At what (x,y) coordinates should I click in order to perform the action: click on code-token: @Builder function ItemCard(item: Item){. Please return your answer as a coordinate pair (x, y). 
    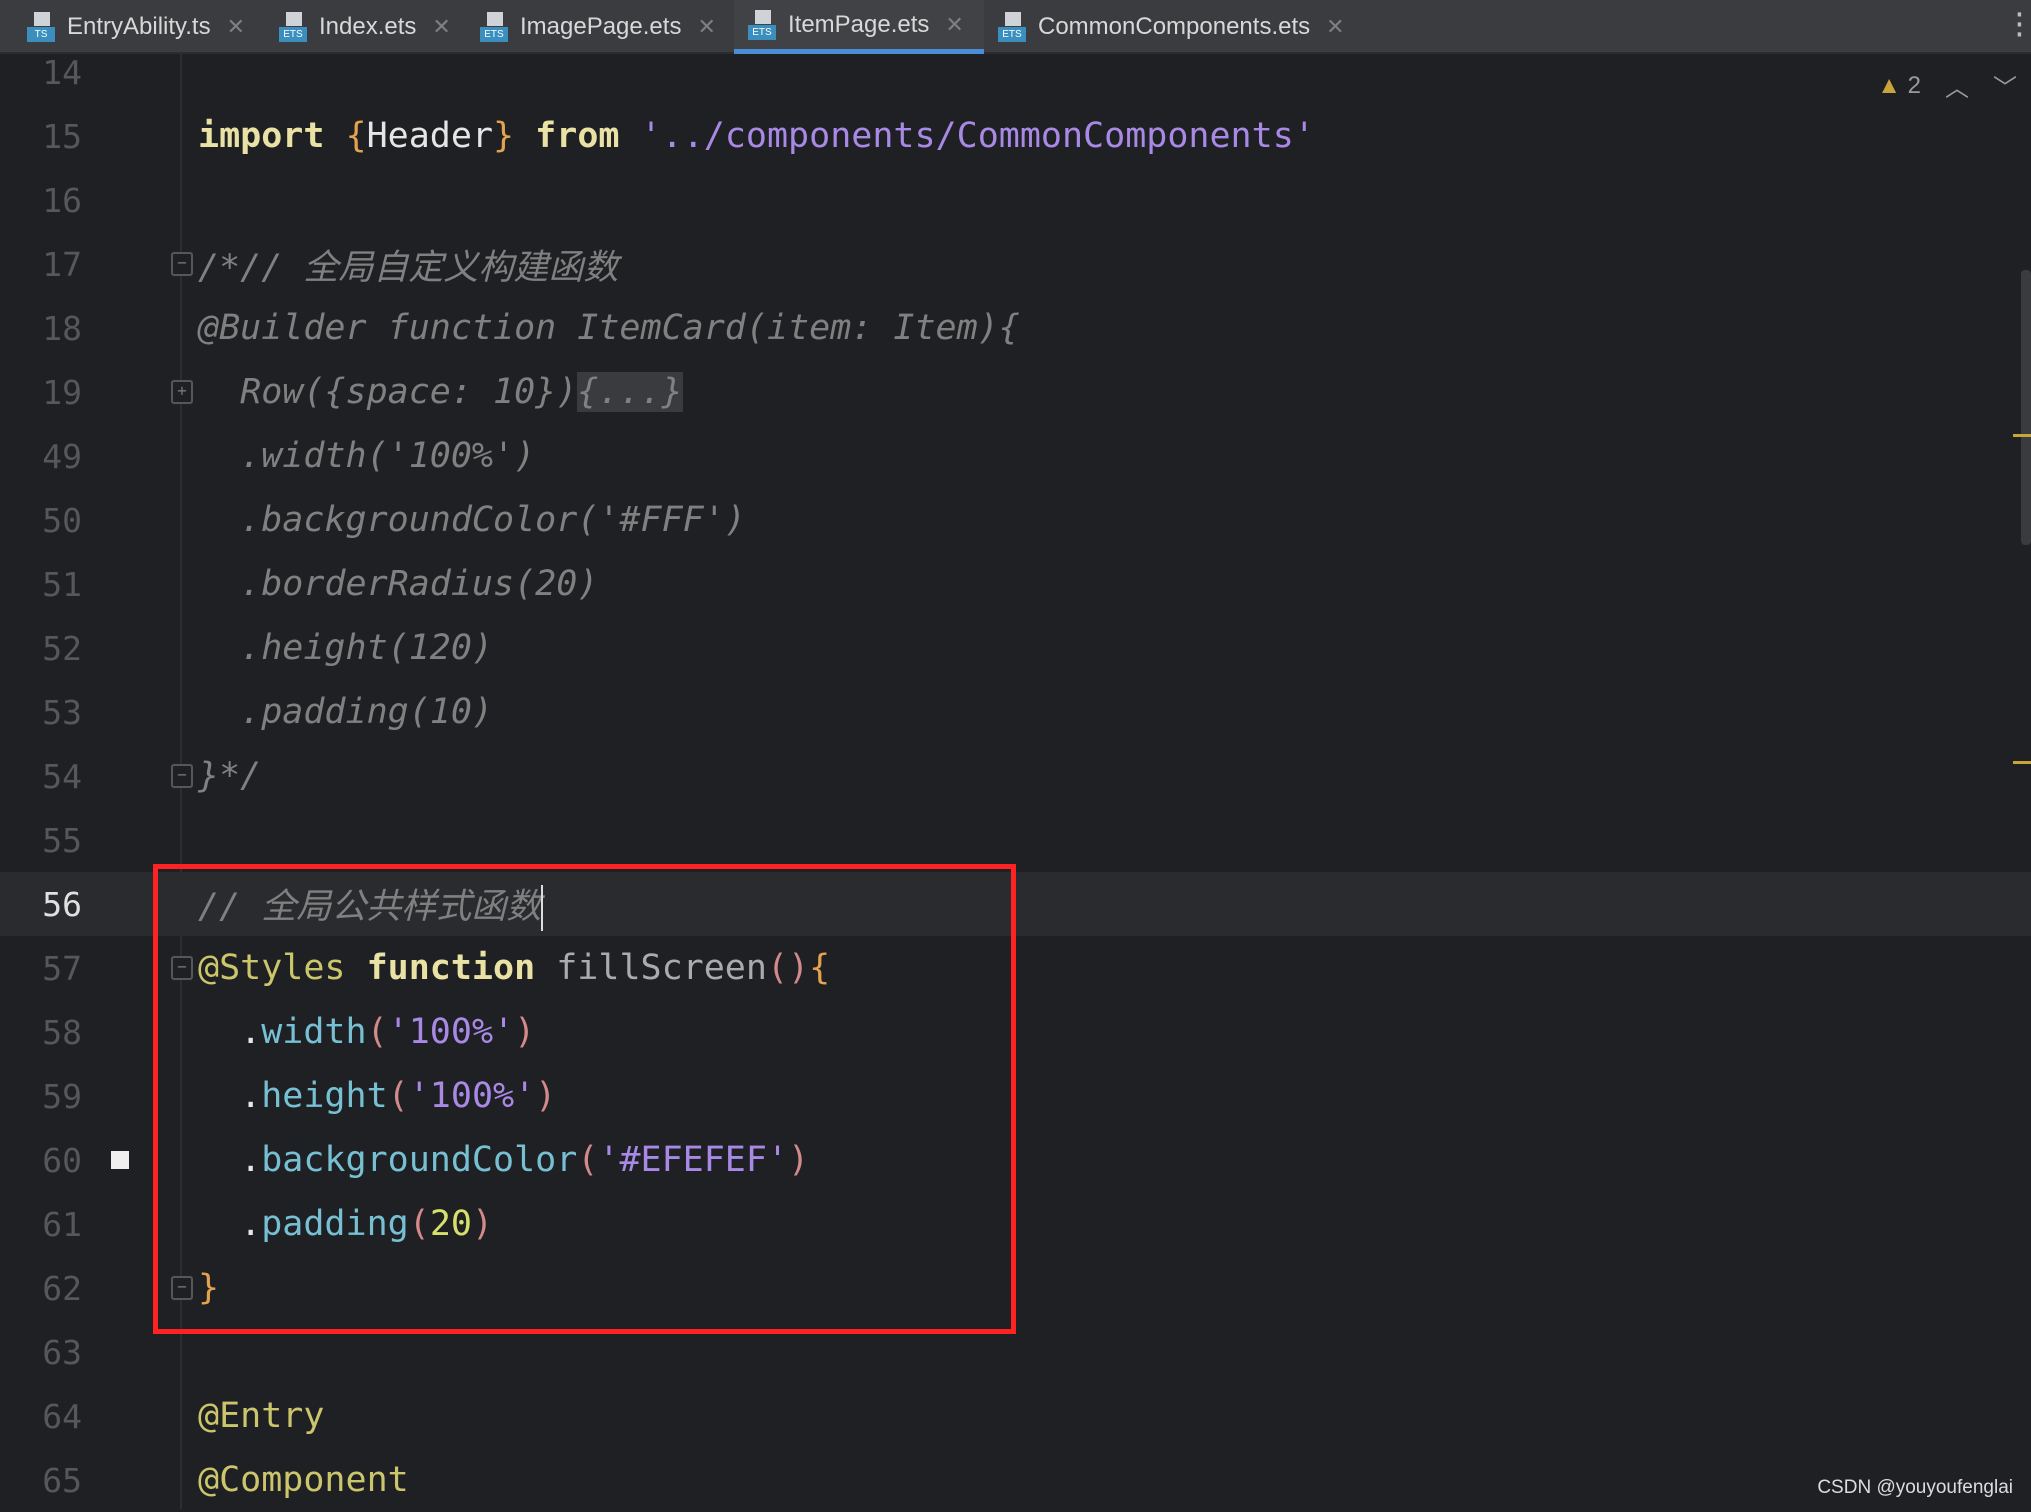
    Looking at the image, I should click on (609, 328).